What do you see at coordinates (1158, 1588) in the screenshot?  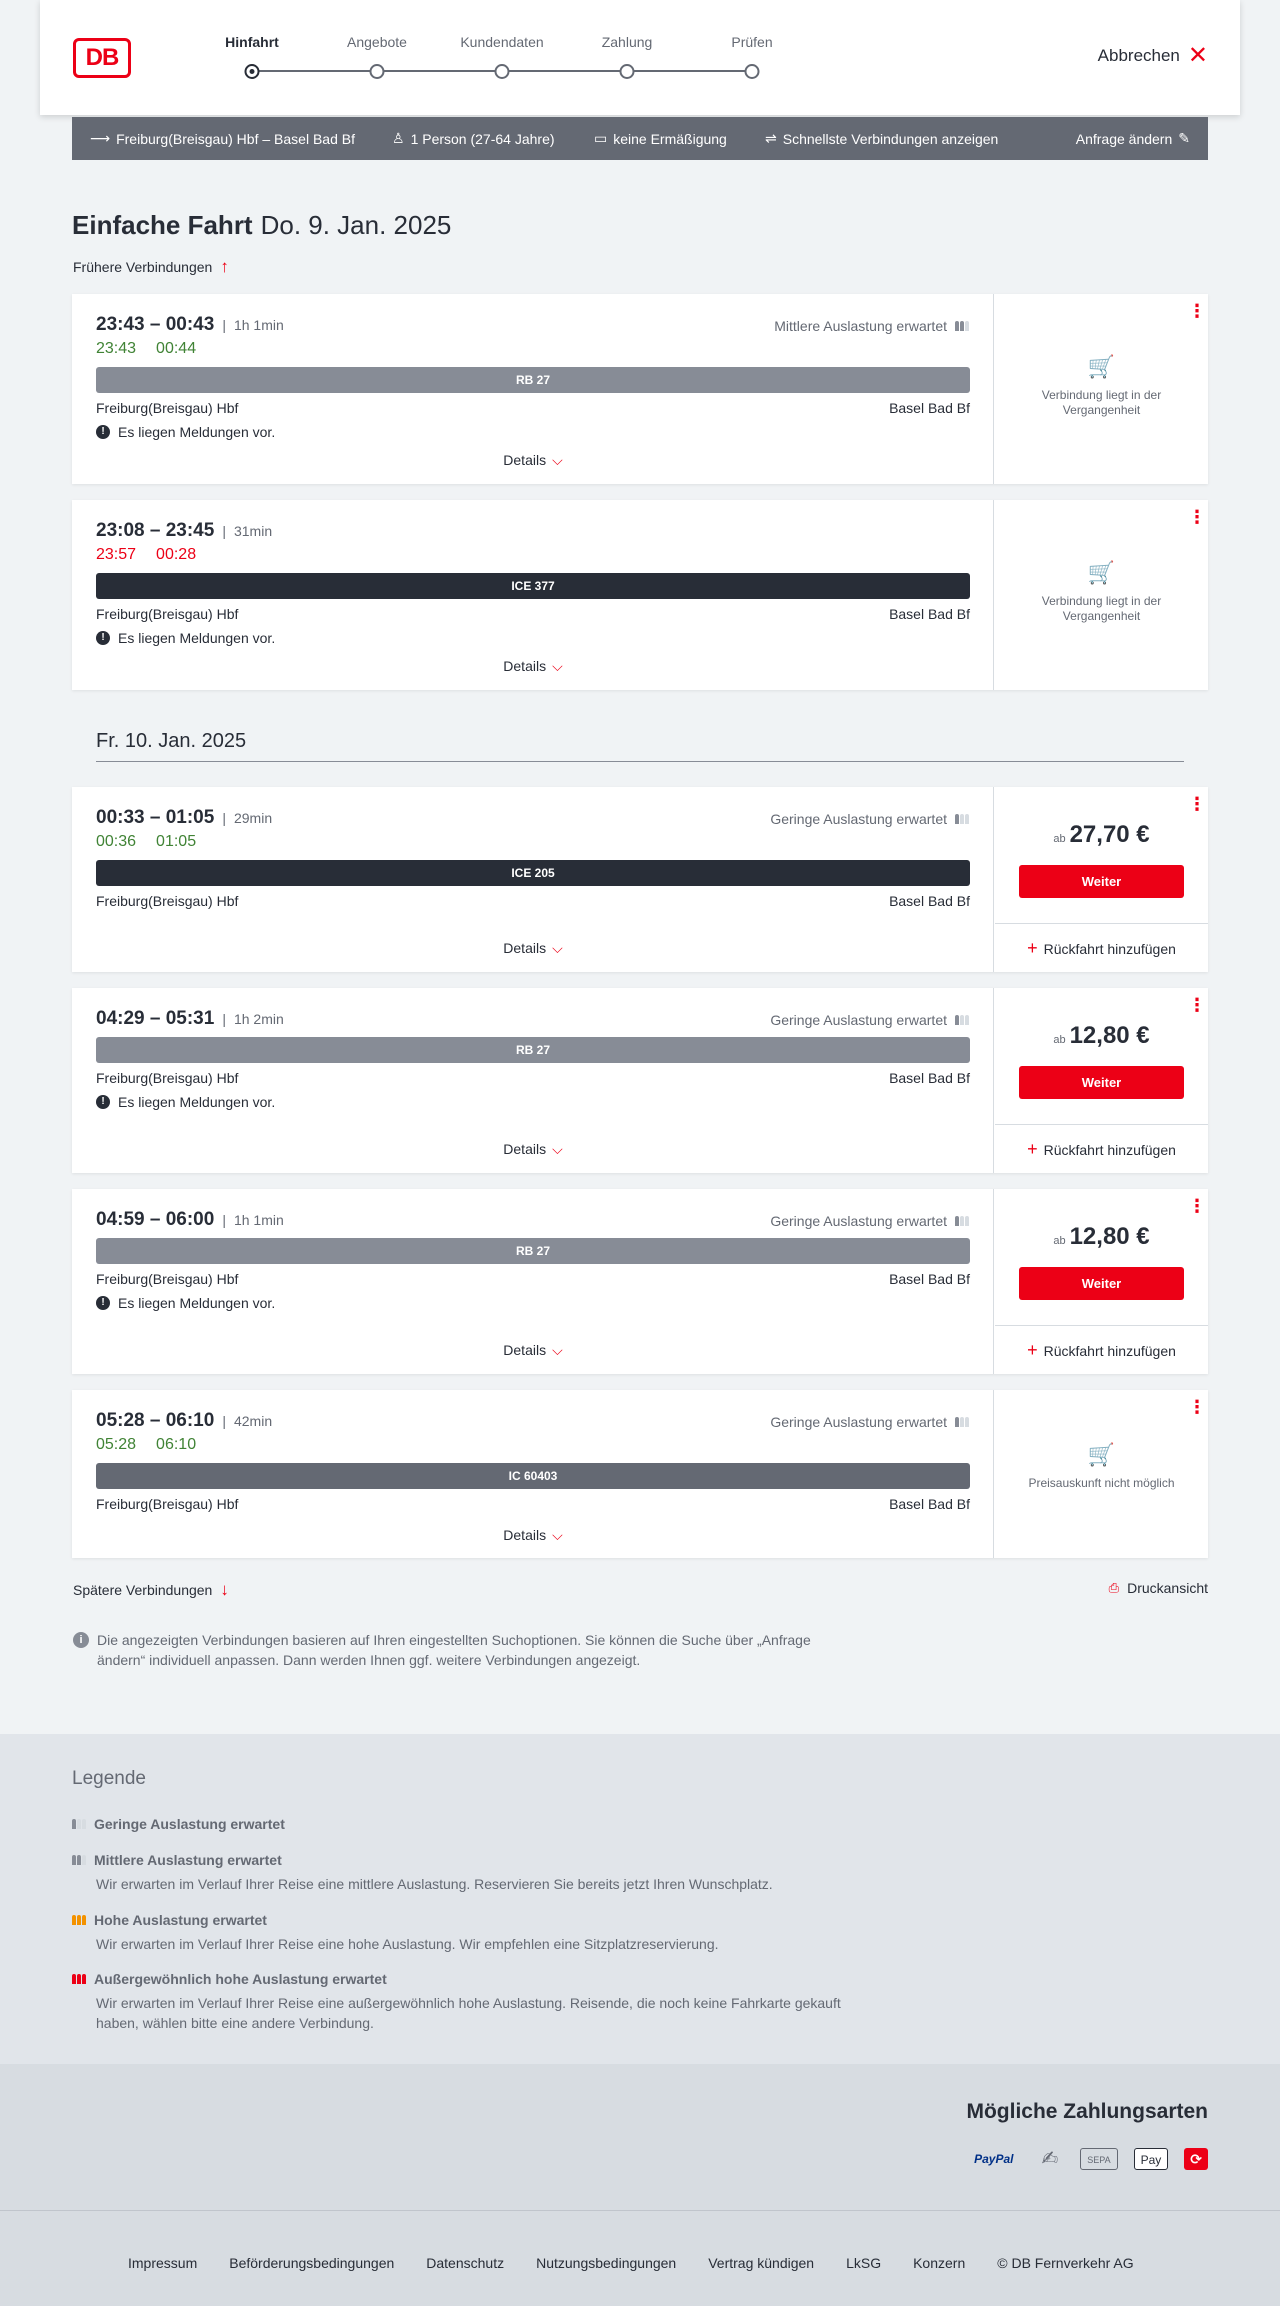 I see `print-view-link: ⎙ Druckansicht` at bounding box center [1158, 1588].